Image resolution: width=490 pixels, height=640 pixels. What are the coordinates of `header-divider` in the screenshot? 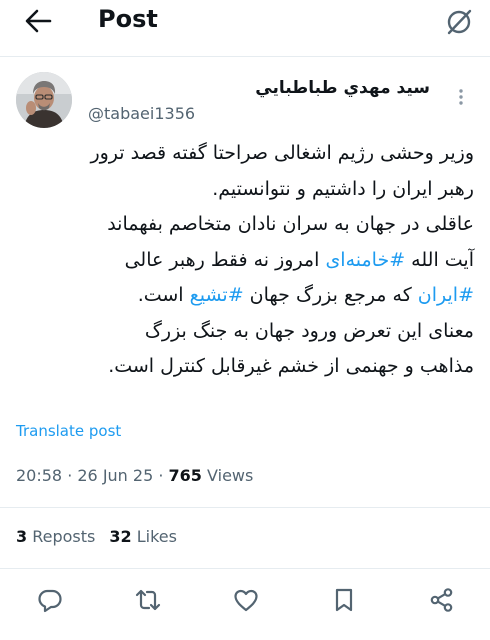 It's located at (245, 56).